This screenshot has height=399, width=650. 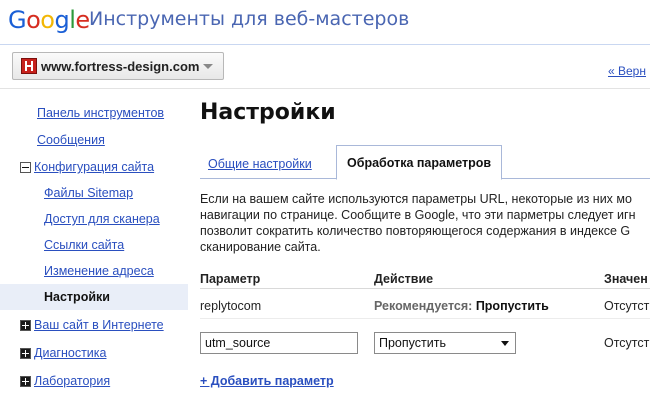 What do you see at coordinates (325, 44) in the screenshot?
I see `header-divider` at bounding box center [325, 44].